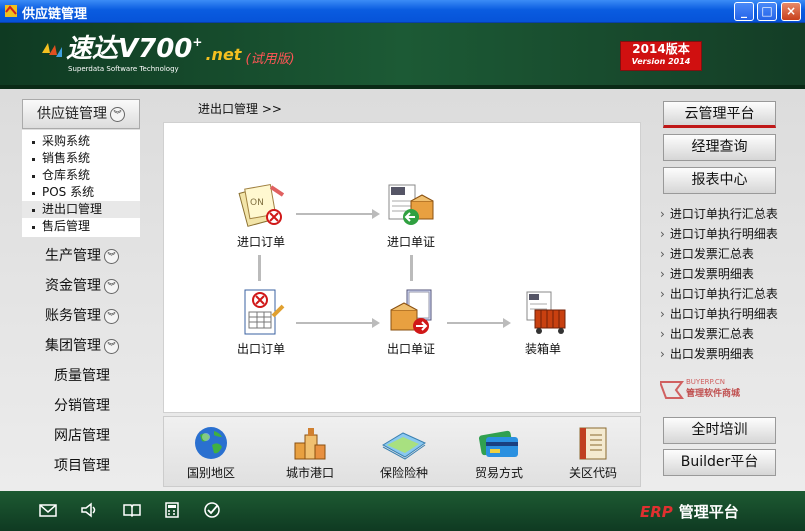 The width and height of the screenshot is (805, 531). What do you see at coordinates (661, 56) in the screenshot?
I see `version-badge: 2014版本 Version 2014` at bounding box center [661, 56].